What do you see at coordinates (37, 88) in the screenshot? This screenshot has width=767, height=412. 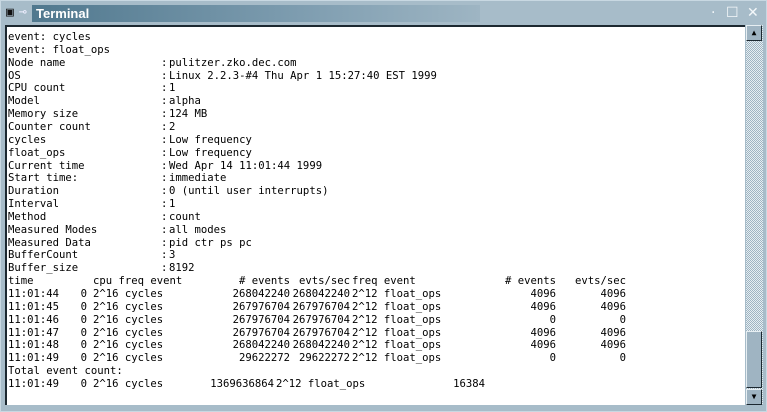 I see `info-label: CPU count` at bounding box center [37, 88].